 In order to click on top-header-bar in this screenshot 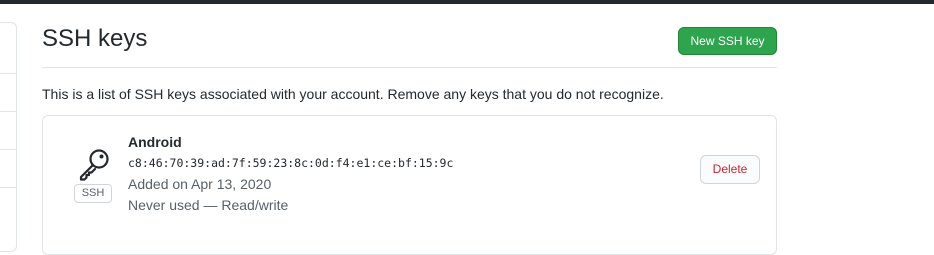, I will do `click(467, 2)`.